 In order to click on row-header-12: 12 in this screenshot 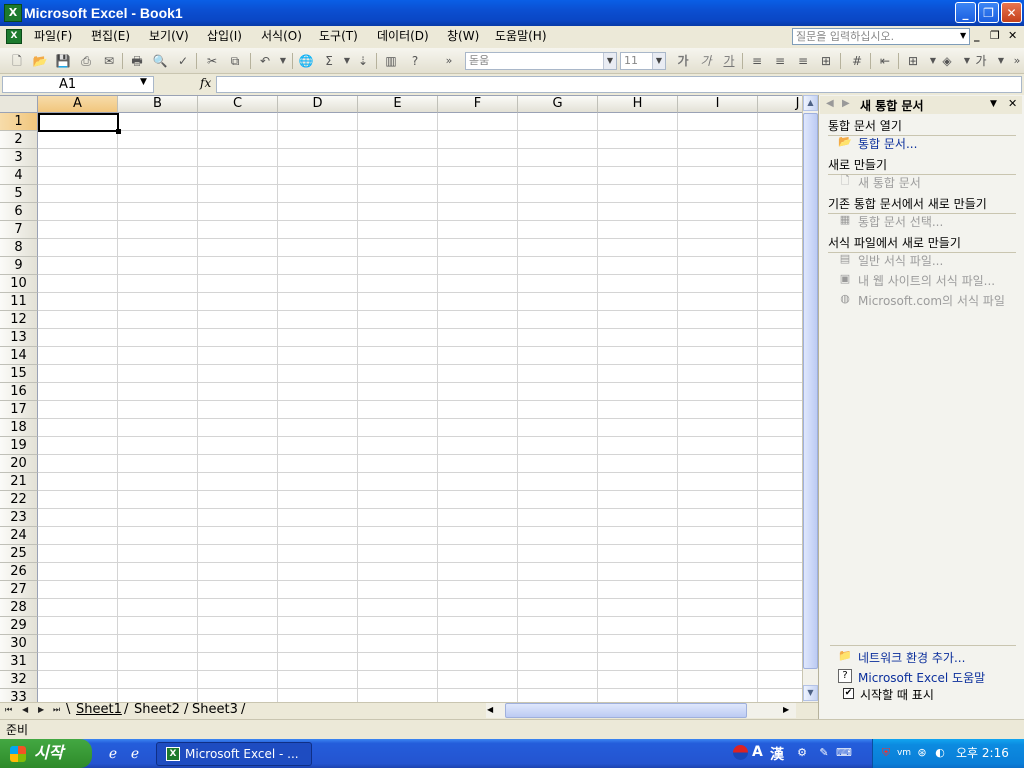, I will do `click(19, 320)`.